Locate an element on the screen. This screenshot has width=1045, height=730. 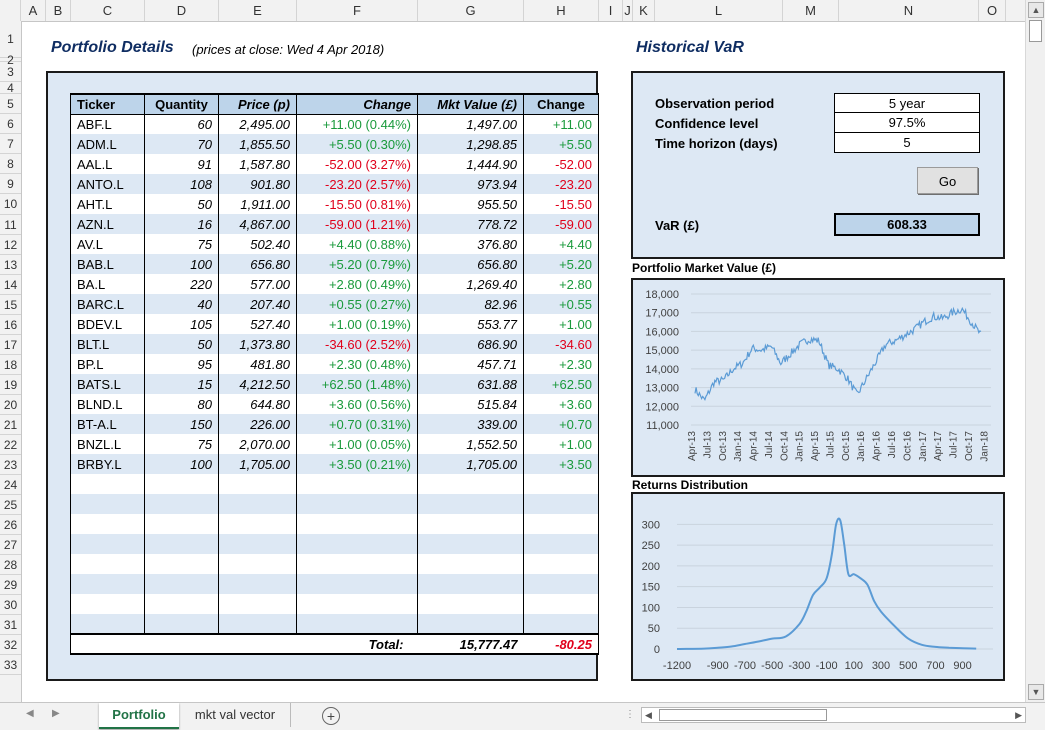
cell-ticker: AHT.L is located at coordinates (107, 204).